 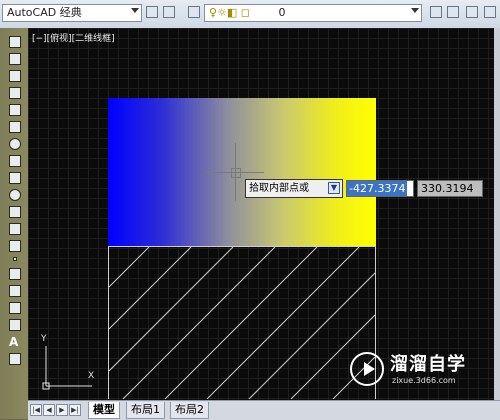 What do you see at coordinates (15, 110) in the screenshot?
I see `rectangle-icon` at bounding box center [15, 110].